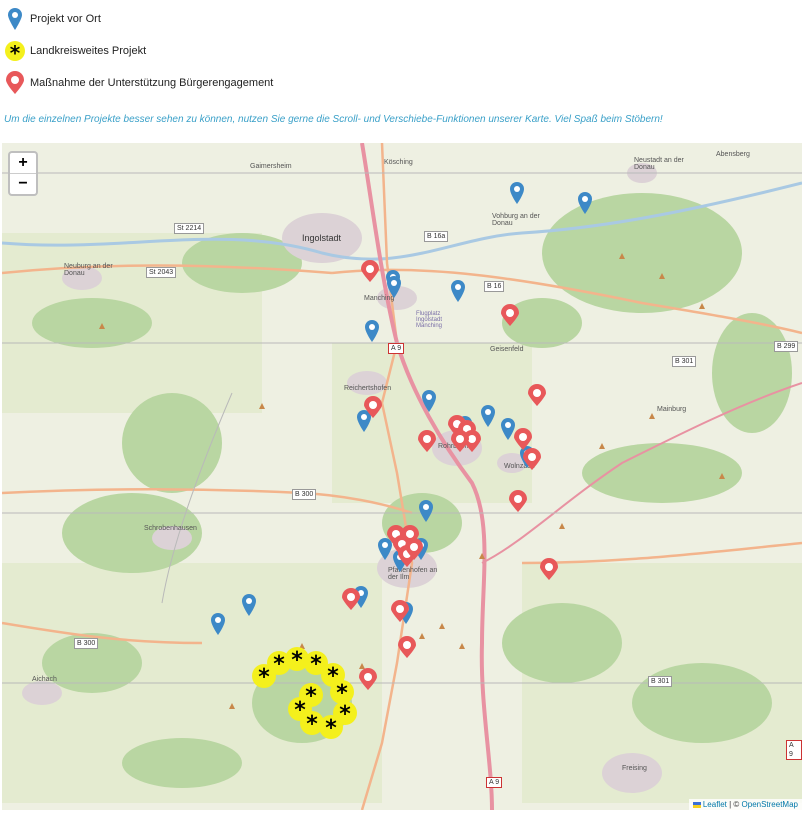  I want to click on place-label: Freising, so click(634, 768).